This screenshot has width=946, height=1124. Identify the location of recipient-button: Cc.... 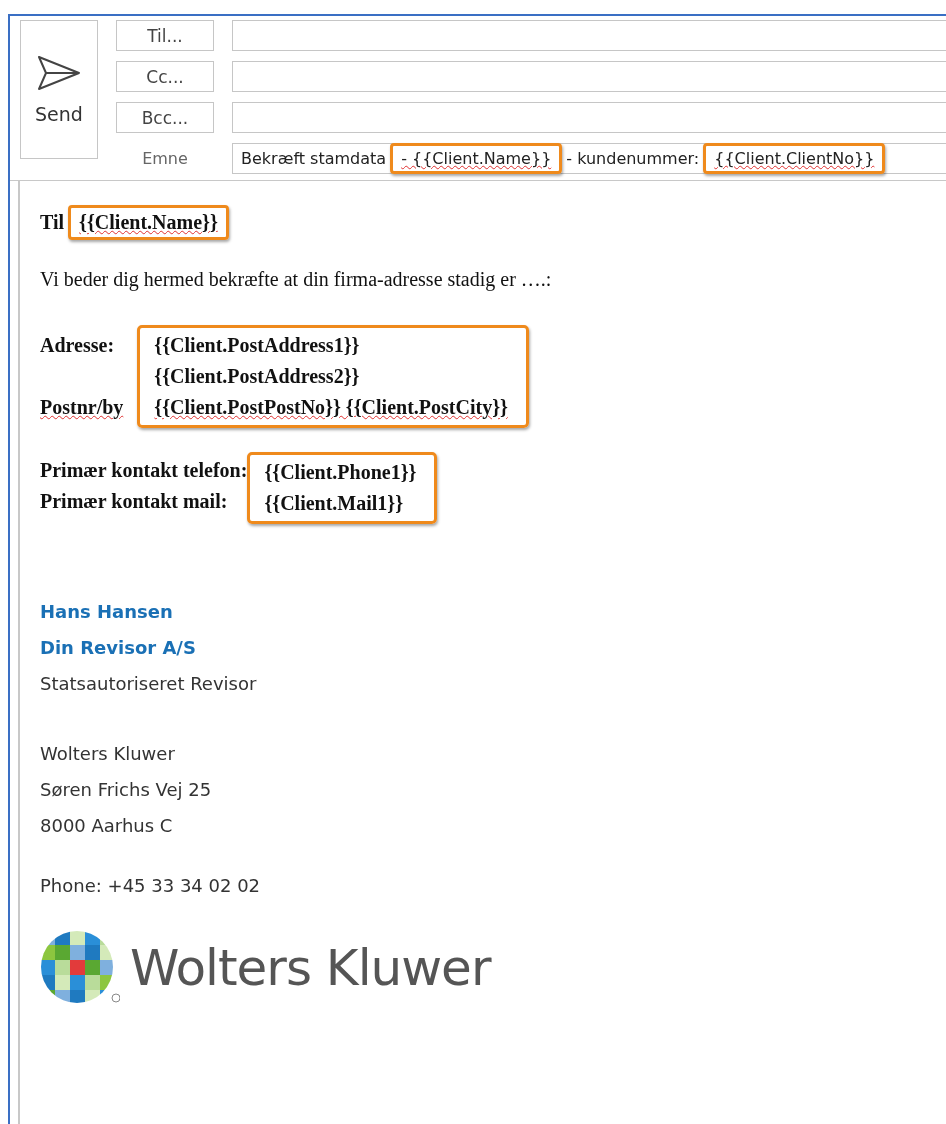
(165, 76).